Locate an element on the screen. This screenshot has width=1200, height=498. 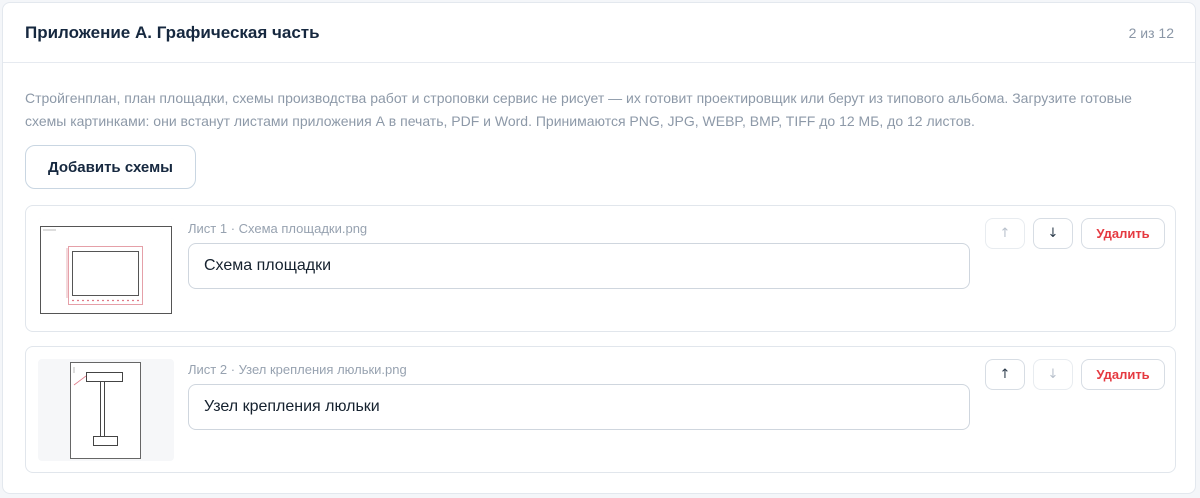
sheet-caption: Лист 2 · Узел крепления люльки.png is located at coordinates (297, 369).